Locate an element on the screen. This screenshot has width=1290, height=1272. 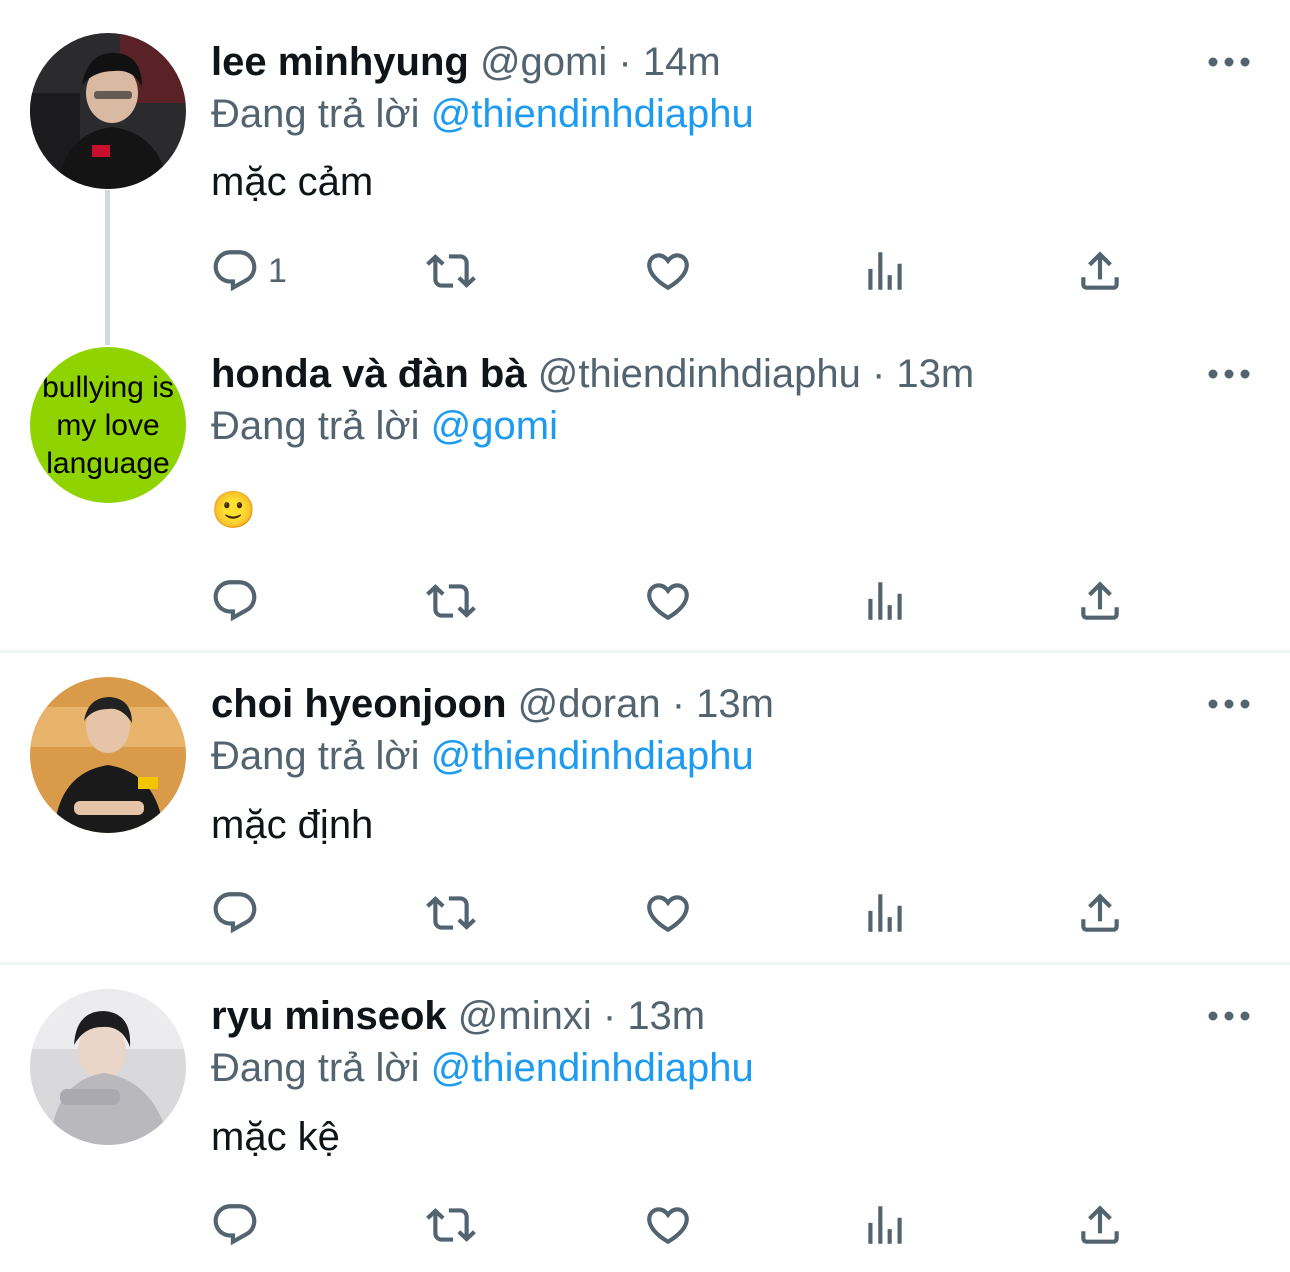
user-handle: @minxi is located at coordinates (525, 1016).